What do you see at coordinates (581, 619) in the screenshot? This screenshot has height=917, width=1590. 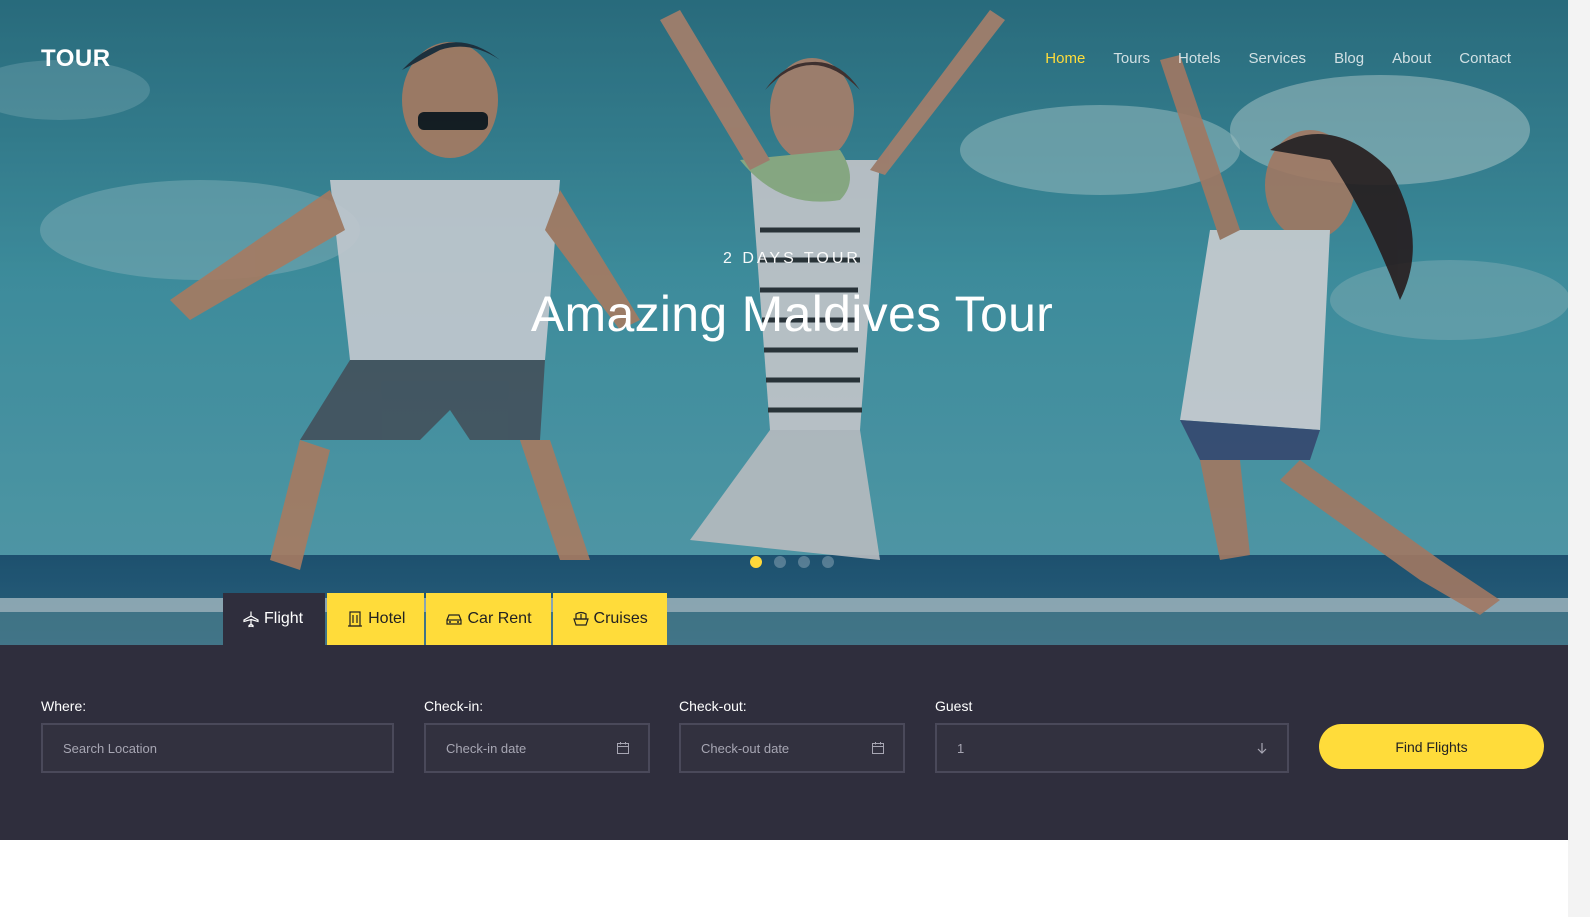 I see `ship-icon` at bounding box center [581, 619].